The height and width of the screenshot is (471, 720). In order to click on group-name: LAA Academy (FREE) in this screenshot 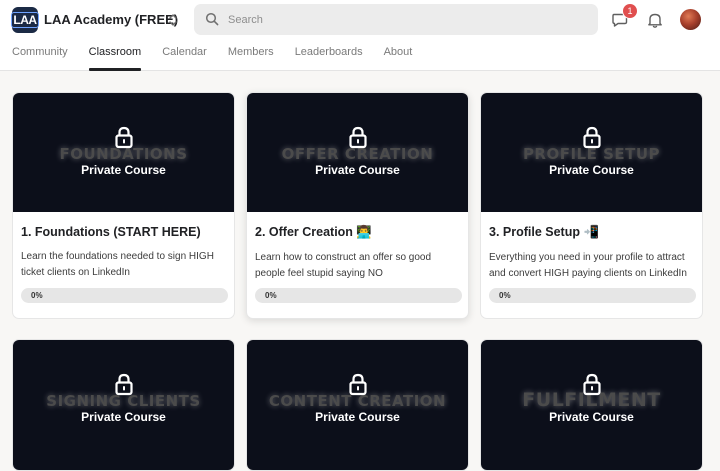, I will do `click(111, 19)`.